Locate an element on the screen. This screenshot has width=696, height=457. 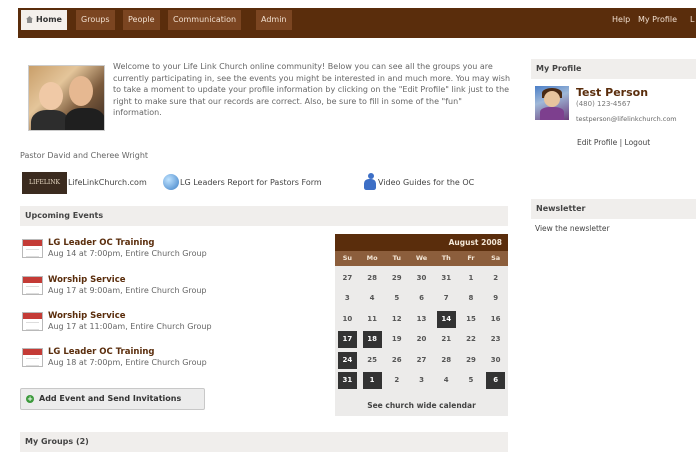
calendar-day: 25 is located at coordinates (372, 360).